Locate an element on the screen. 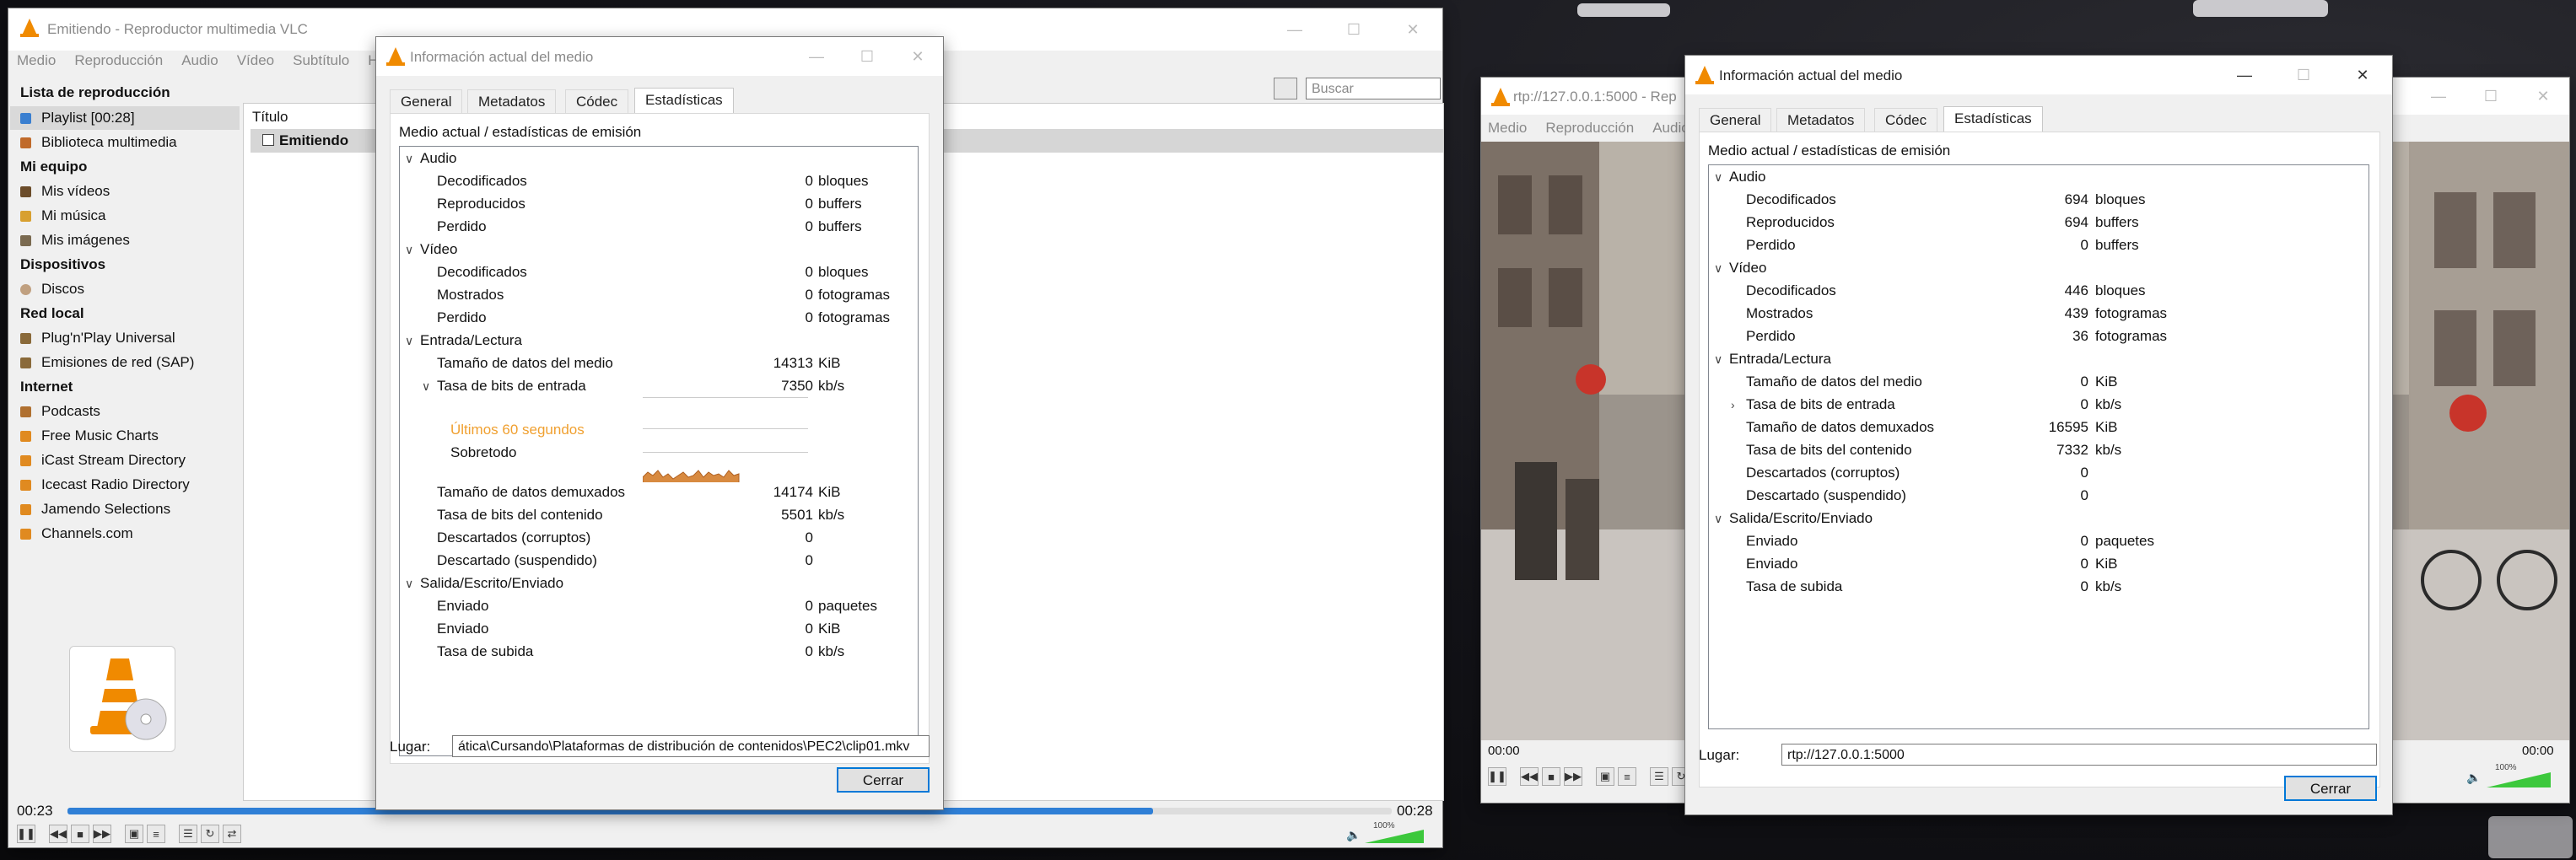 This screenshot has width=2576, height=860. sidebar-item-discs: Discos is located at coordinates (52, 289).